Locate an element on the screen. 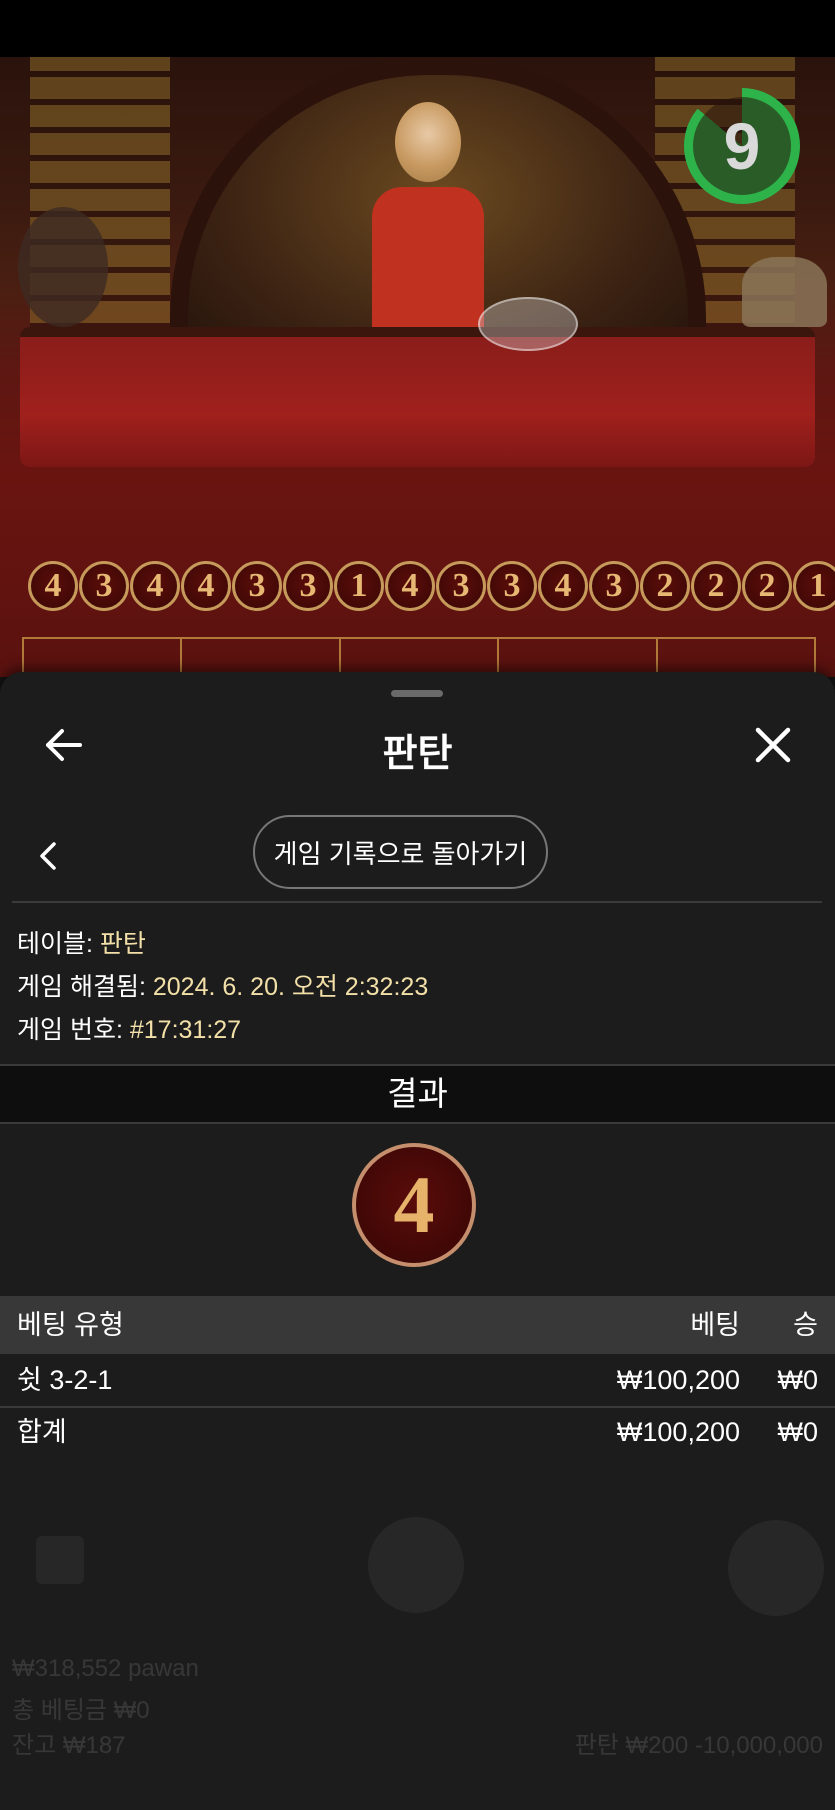  remaining-balance-text: 잔고 ₩187 is located at coordinates (69, 1745).